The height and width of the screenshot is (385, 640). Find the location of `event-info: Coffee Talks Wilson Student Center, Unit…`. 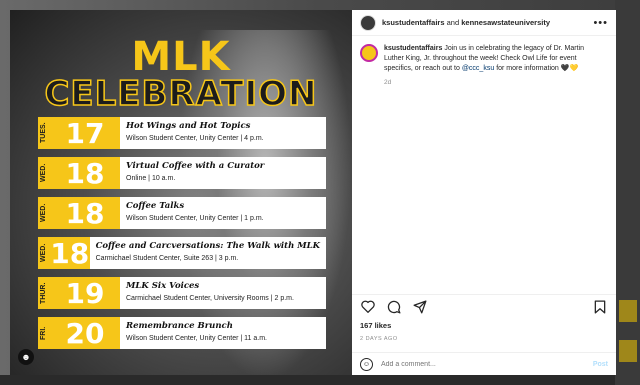

event-info: Coffee Talks Wilson Student Center, Unit… is located at coordinates (223, 213).